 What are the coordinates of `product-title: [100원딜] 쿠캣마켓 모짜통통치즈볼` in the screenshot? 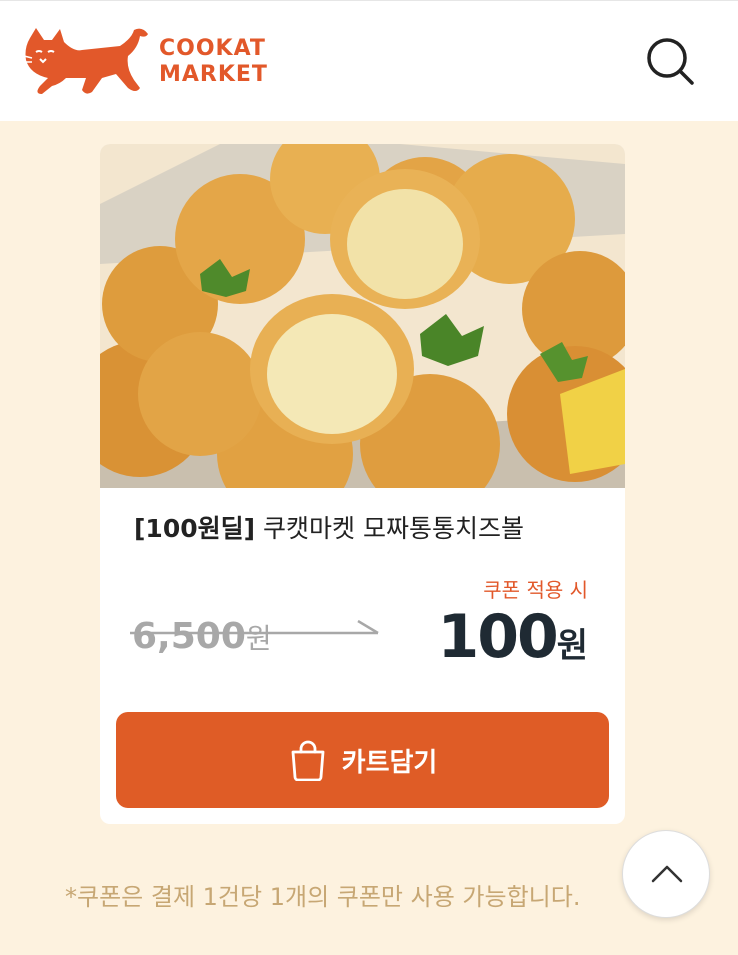 It's located at (369, 527).